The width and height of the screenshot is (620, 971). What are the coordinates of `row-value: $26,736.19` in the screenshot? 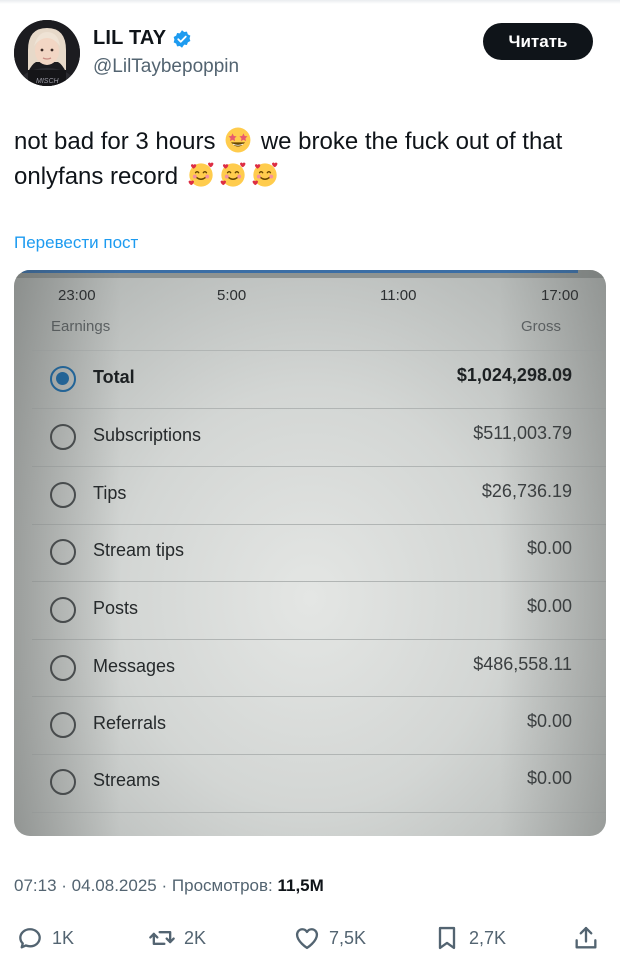 It's located at (526, 491).